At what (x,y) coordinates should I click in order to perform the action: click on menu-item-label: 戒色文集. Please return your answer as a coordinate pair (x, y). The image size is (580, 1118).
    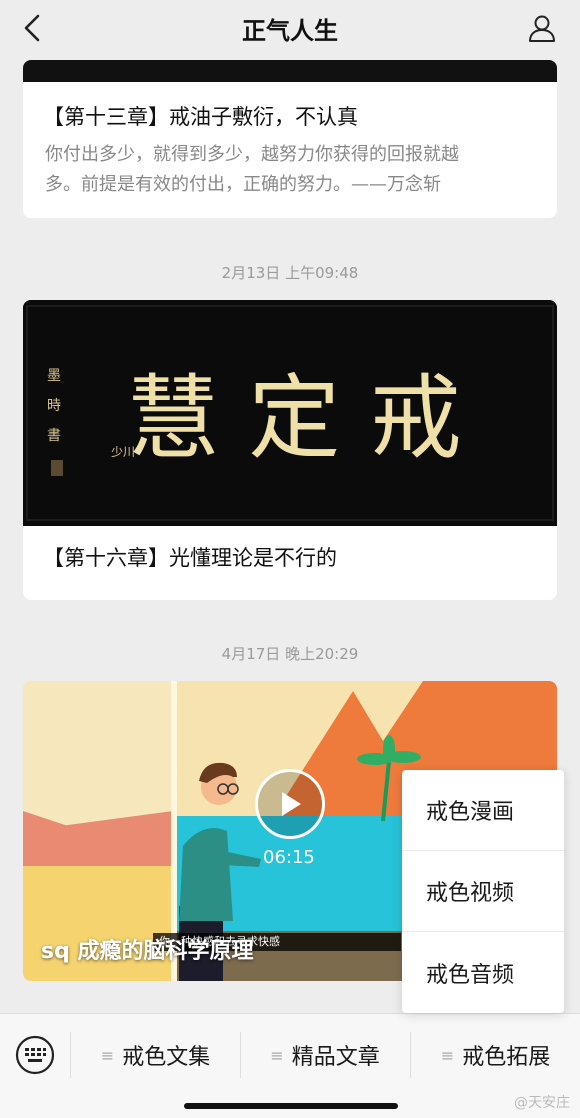
    Looking at the image, I should click on (166, 1057).